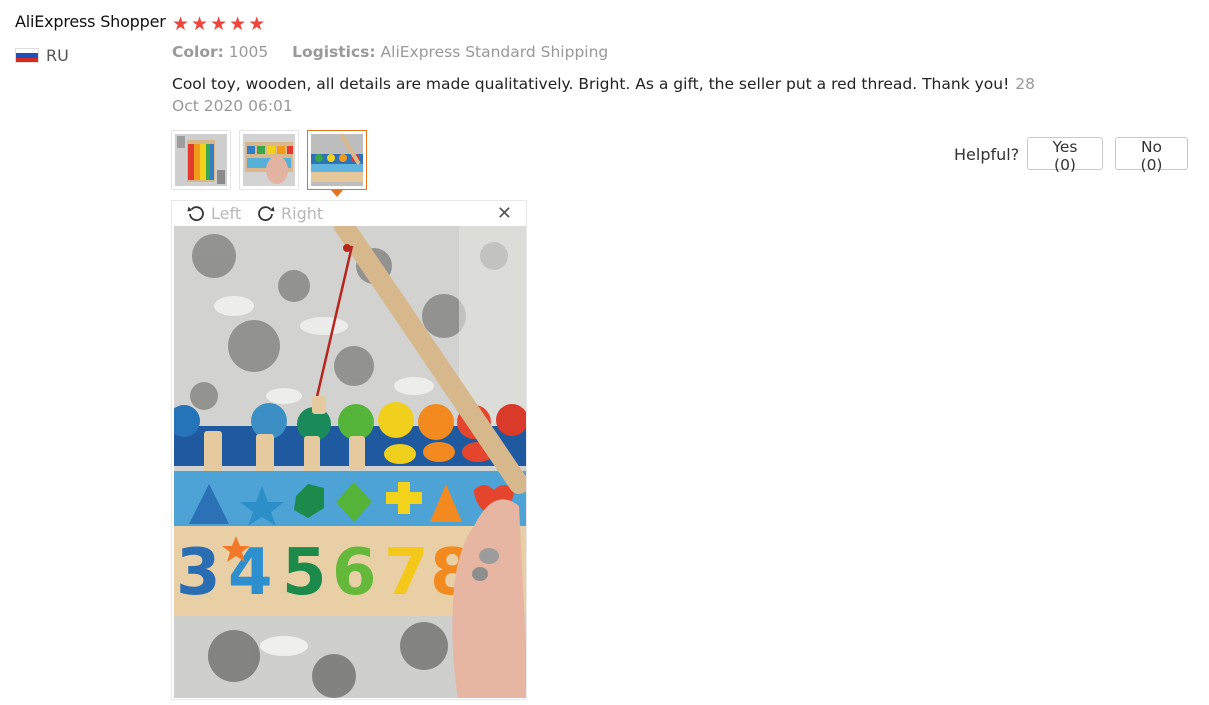  What do you see at coordinates (226, 213) in the screenshot?
I see `rotate-left-label: Left` at bounding box center [226, 213].